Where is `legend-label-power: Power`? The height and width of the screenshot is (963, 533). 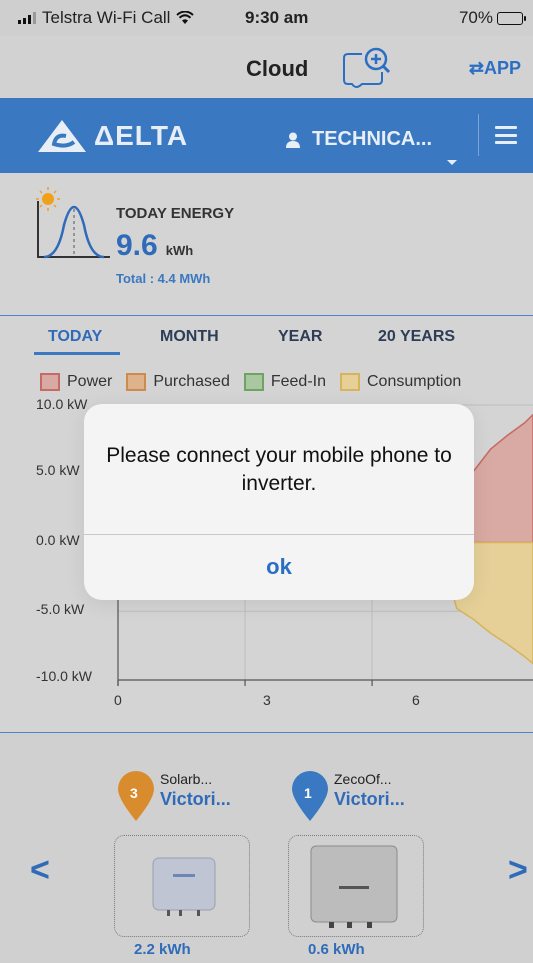
legend-label-power: Power is located at coordinates (90, 381).